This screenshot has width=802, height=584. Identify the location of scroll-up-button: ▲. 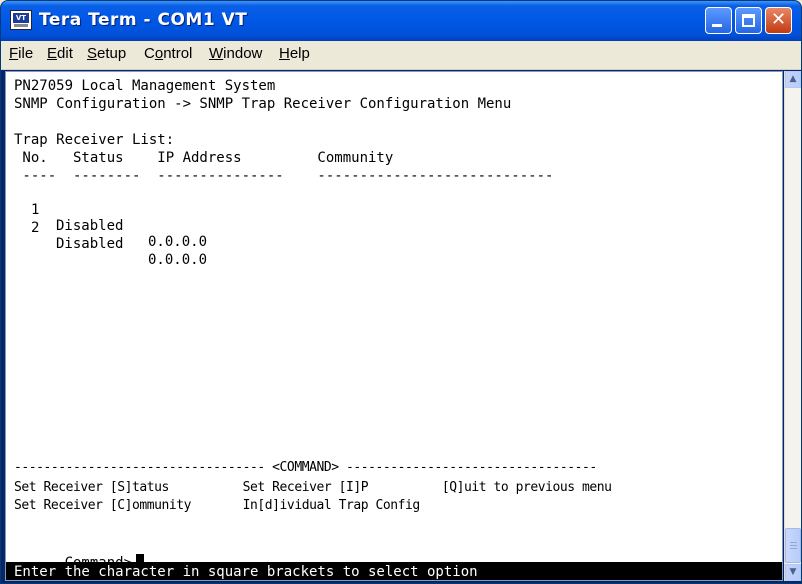
(793, 79).